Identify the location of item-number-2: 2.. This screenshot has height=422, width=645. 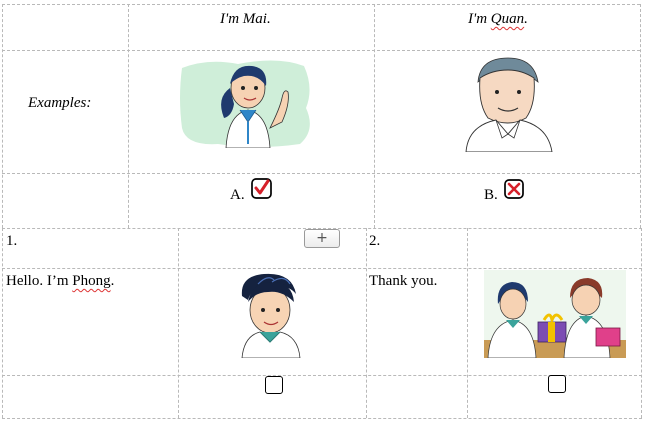
(375, 241).